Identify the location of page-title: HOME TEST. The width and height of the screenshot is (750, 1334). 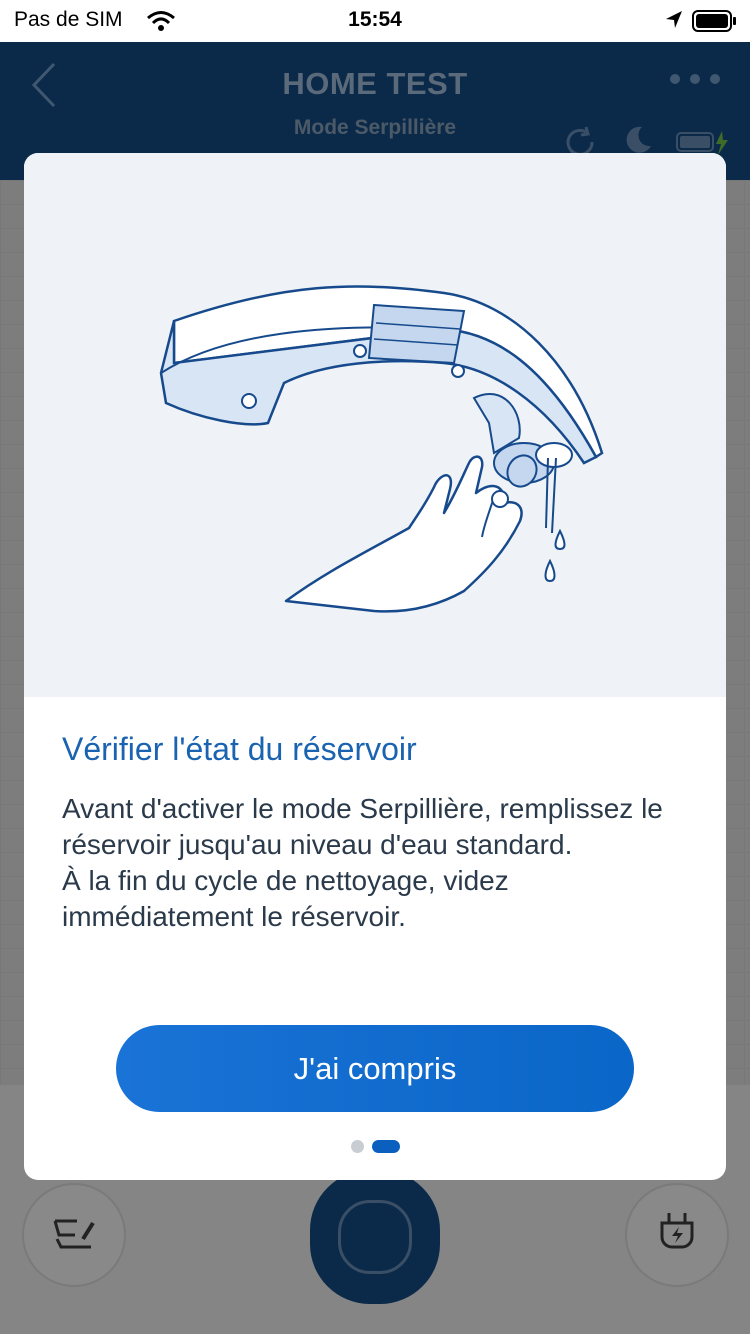
(375, 83).